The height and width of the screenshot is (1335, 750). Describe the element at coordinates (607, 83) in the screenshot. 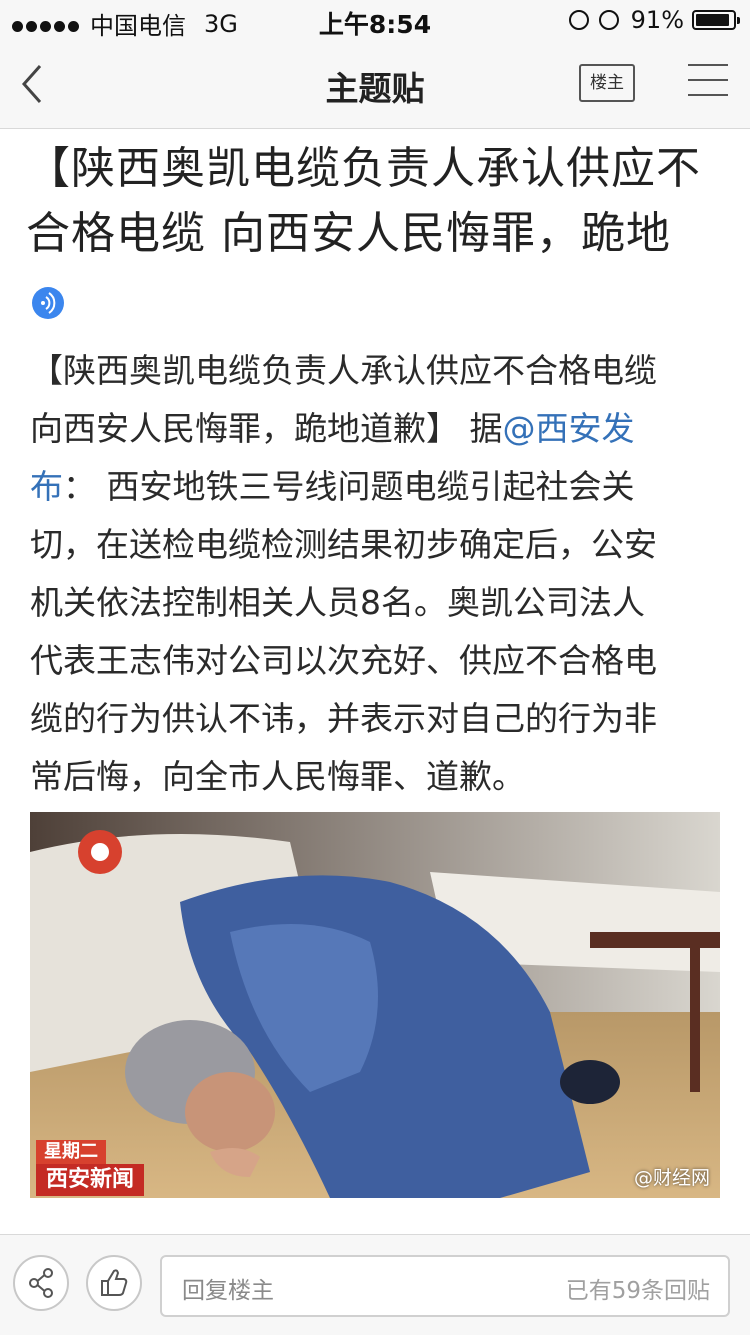

I see `op-only-button: 楼主` at that location.